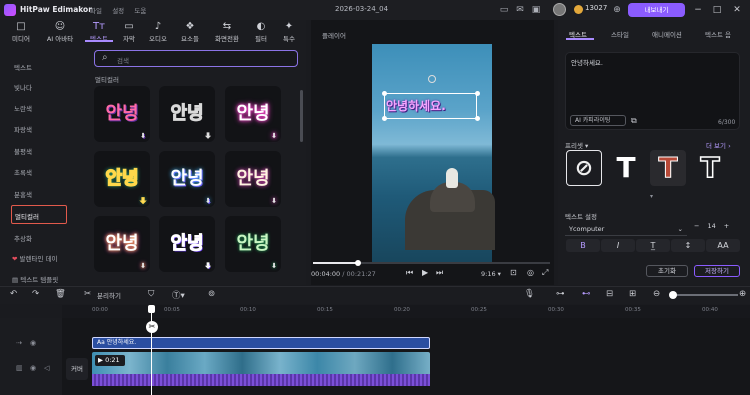 Image resolution: width=750 pixels, height=395 pixels. Describe the element at coordinates (698, 10) in the screenshot. I see `minimize-icon: −` at that location.